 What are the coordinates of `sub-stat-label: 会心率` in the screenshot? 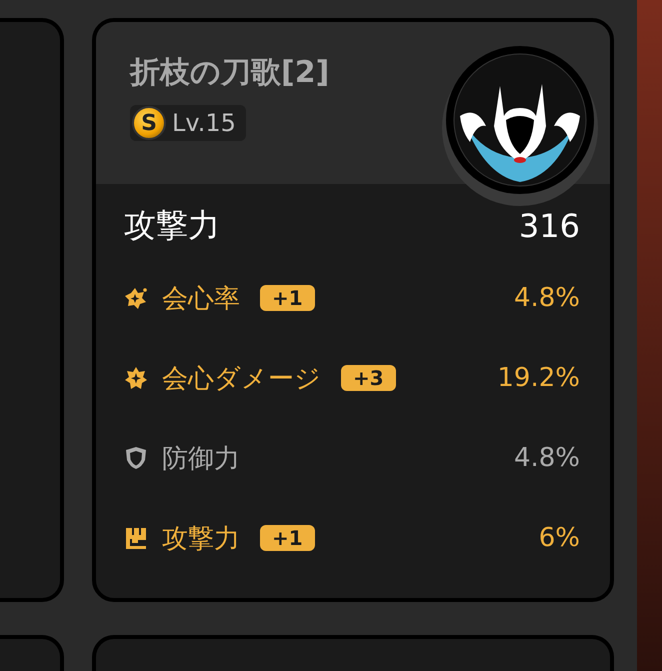 It's located at (201, 299).